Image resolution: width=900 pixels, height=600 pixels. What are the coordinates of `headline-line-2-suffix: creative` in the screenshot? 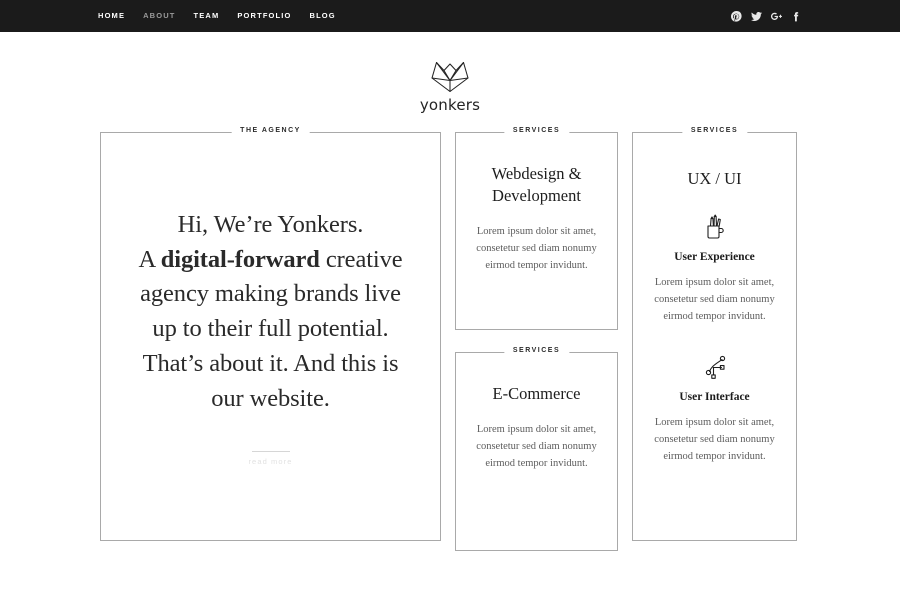 It's located at (361, 259).